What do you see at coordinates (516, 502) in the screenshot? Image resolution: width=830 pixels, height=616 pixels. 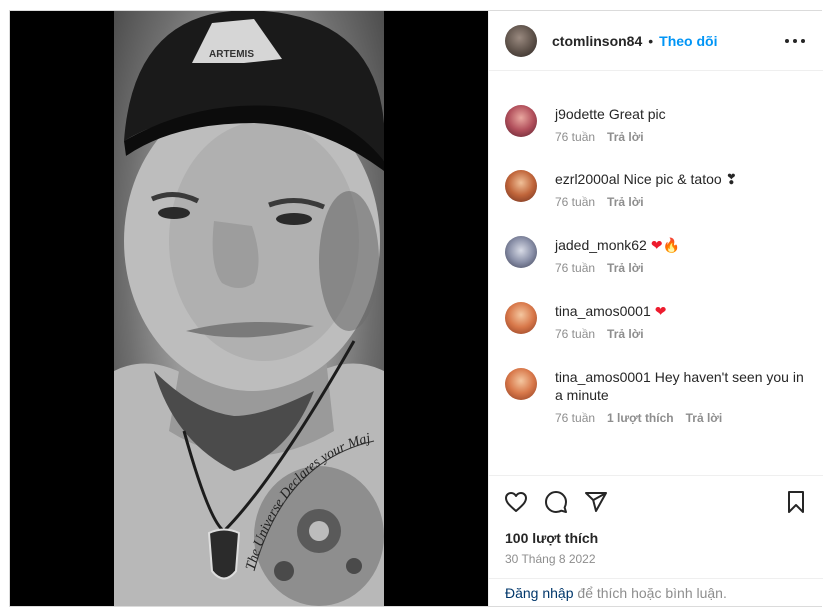 I see `heart-outline-icon` at bounding box center [516, 502].